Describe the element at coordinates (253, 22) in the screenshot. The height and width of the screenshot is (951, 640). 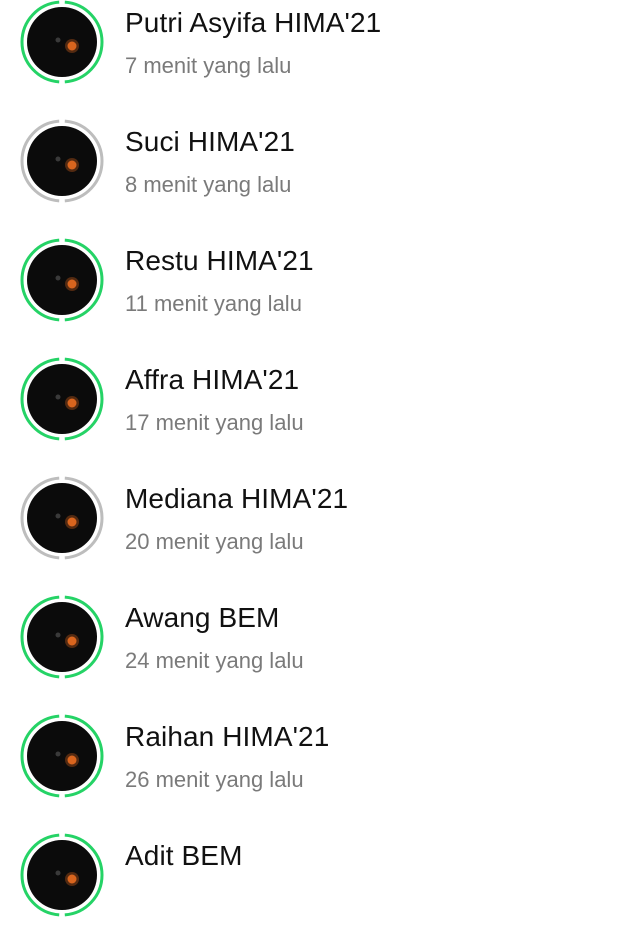
I see `contact-name: Putri Asyifa HIMA'21` at that location.